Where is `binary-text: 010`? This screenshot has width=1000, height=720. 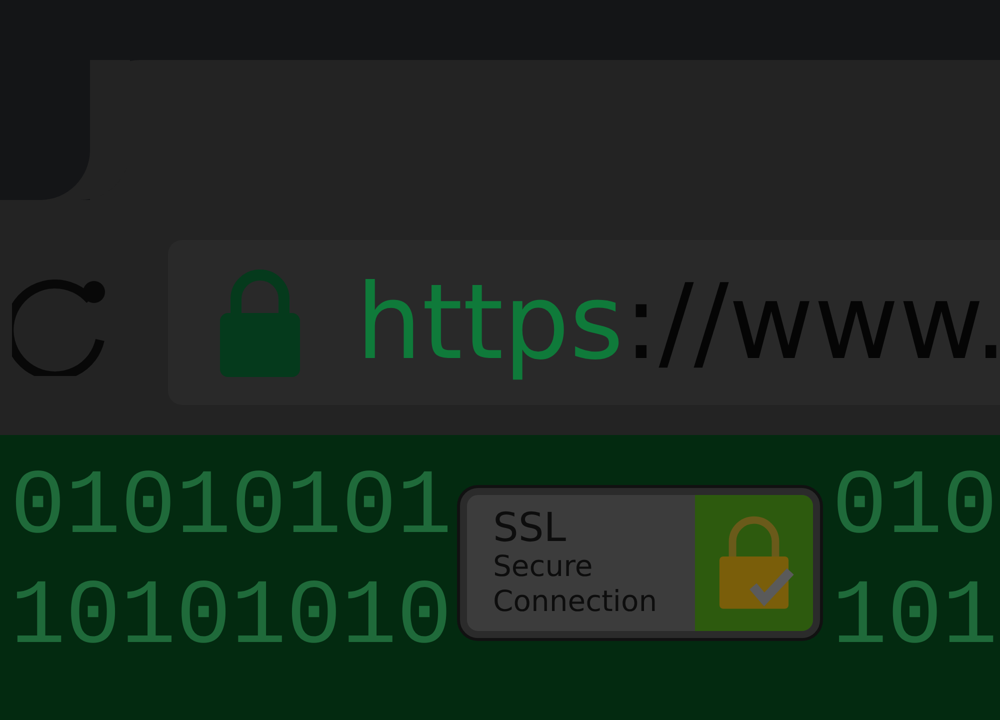 binary-text: 010 is located at coordinates (914, 508).